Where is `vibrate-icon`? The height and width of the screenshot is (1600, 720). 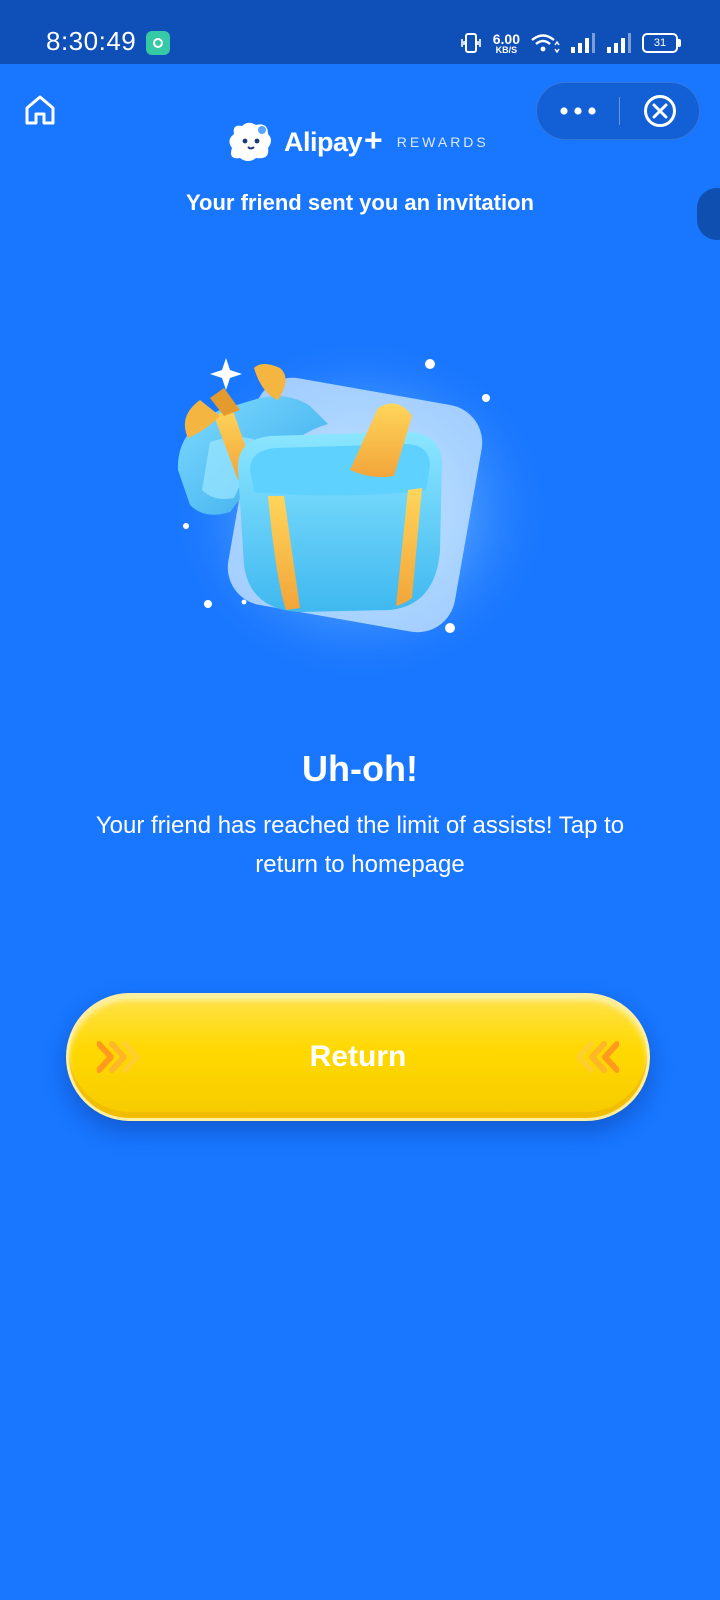
vibrate-icon is located at coordinates (470, 43).